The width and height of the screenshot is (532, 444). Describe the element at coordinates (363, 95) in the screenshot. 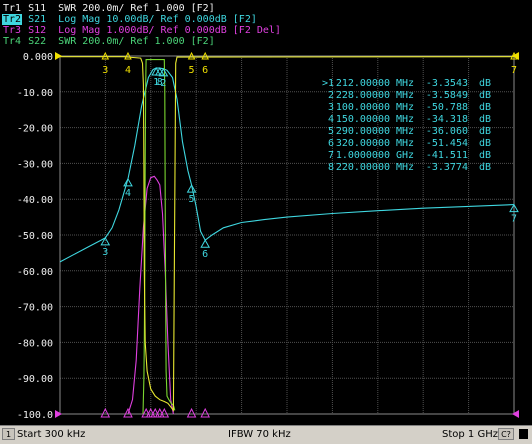

I see `marker-frequency: 228.00000` at that location.